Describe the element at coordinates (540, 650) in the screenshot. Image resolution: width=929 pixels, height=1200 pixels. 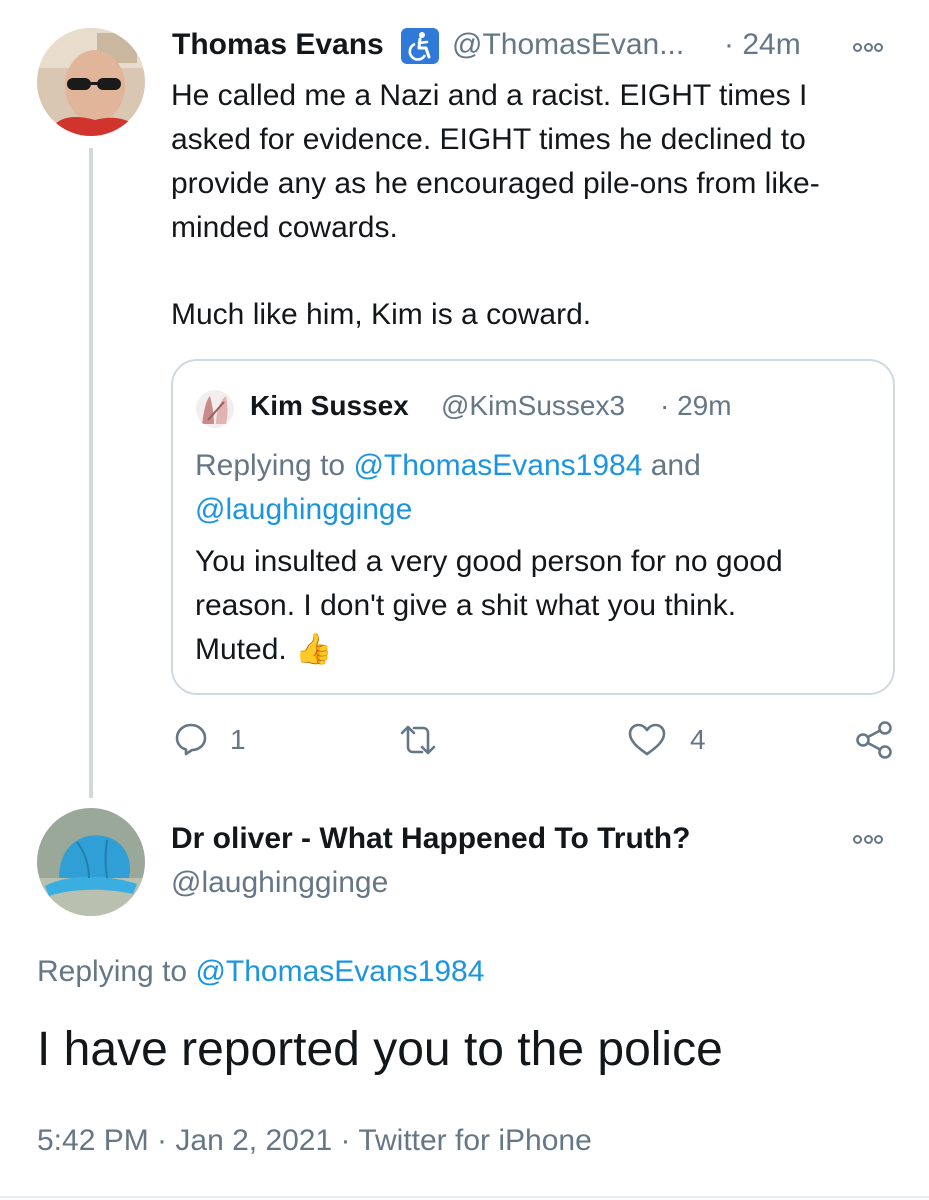
I see `quoted-text-line-last: Muted. 👍` at that location.